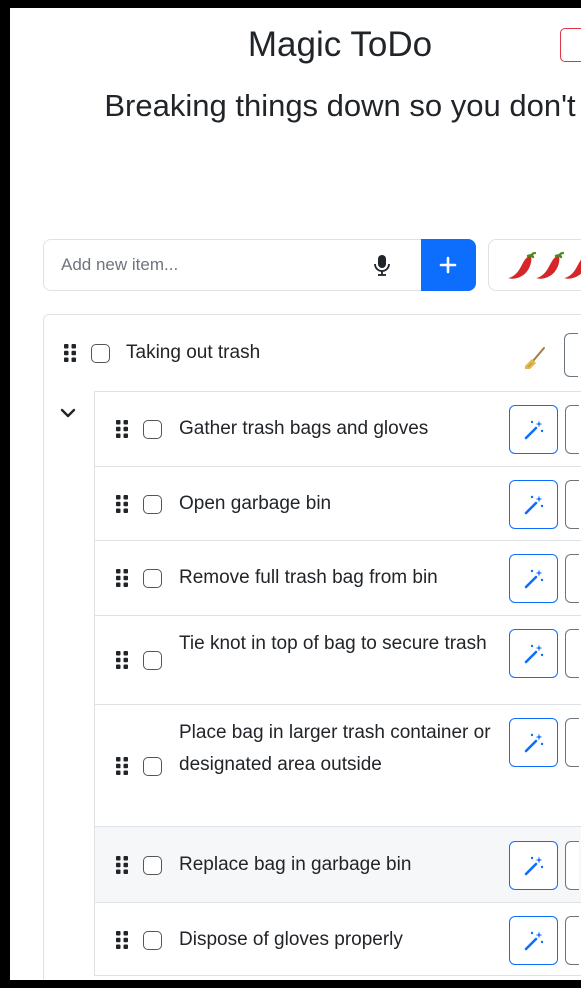  Describe the element at coordinates (304, 428) in the screenshot. I see `subtask-label: Gather trash bags and gloves` at that location.